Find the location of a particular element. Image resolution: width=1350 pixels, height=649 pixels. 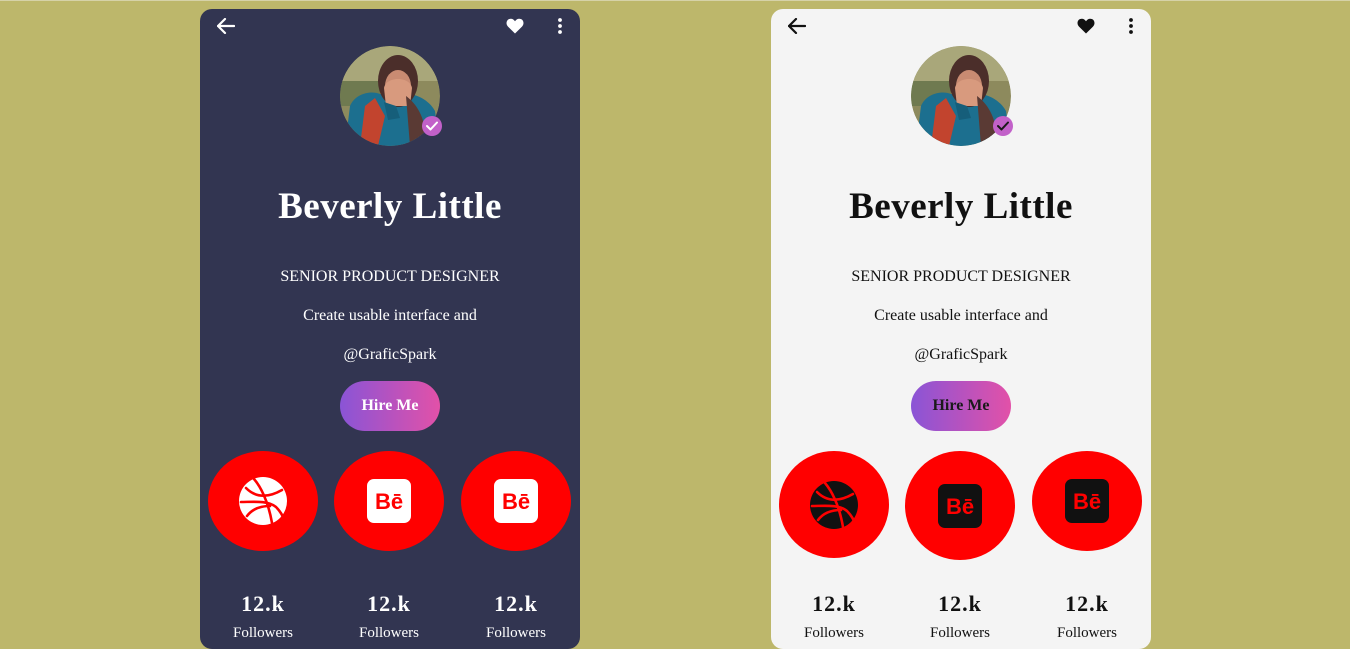

top-border is located at coordinates (675, 0).